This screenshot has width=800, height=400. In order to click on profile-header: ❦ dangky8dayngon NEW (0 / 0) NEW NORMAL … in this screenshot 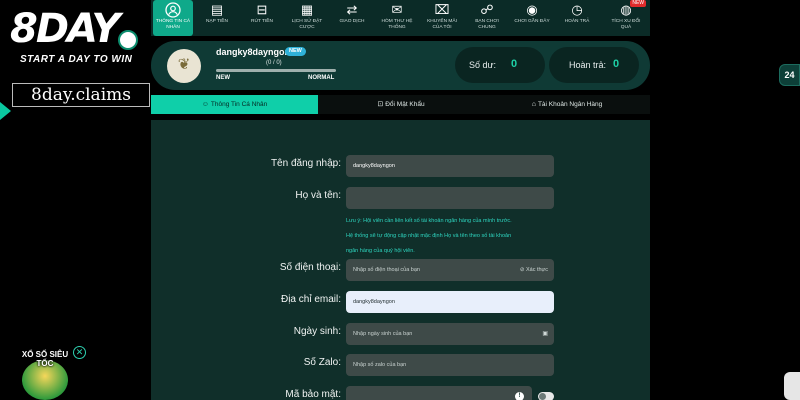, I will do `click(400, 65)`.